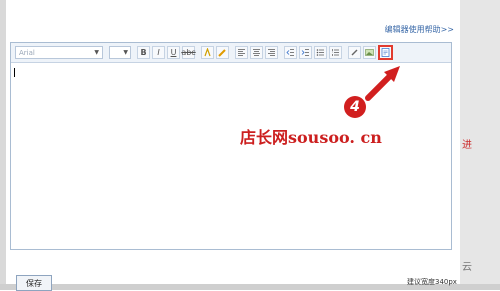  I want to click on align-right-icon, so click(271, 52).